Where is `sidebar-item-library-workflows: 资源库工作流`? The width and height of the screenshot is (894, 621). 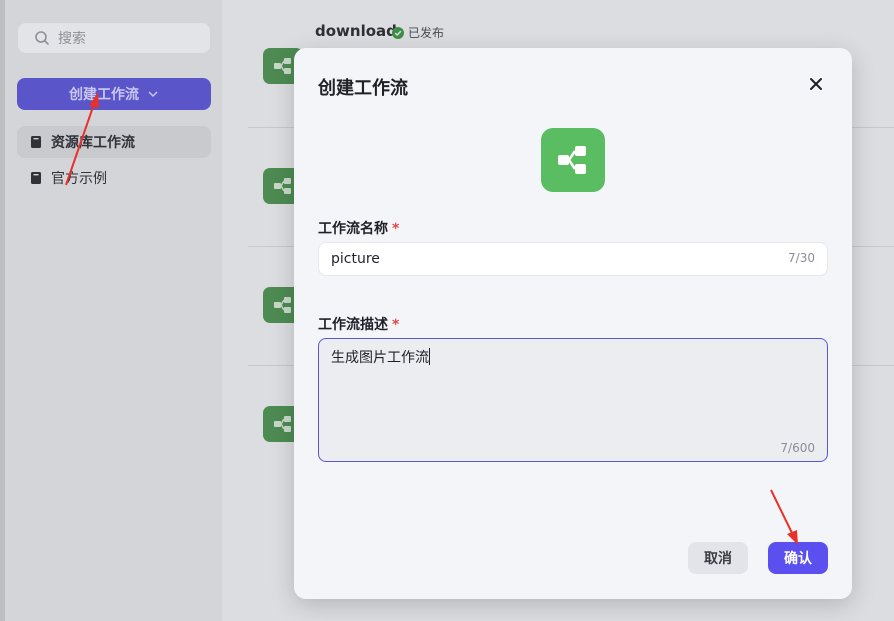
sidebar-item-library-workflows: 资源库工作流 is located at coordinates (114, 142).